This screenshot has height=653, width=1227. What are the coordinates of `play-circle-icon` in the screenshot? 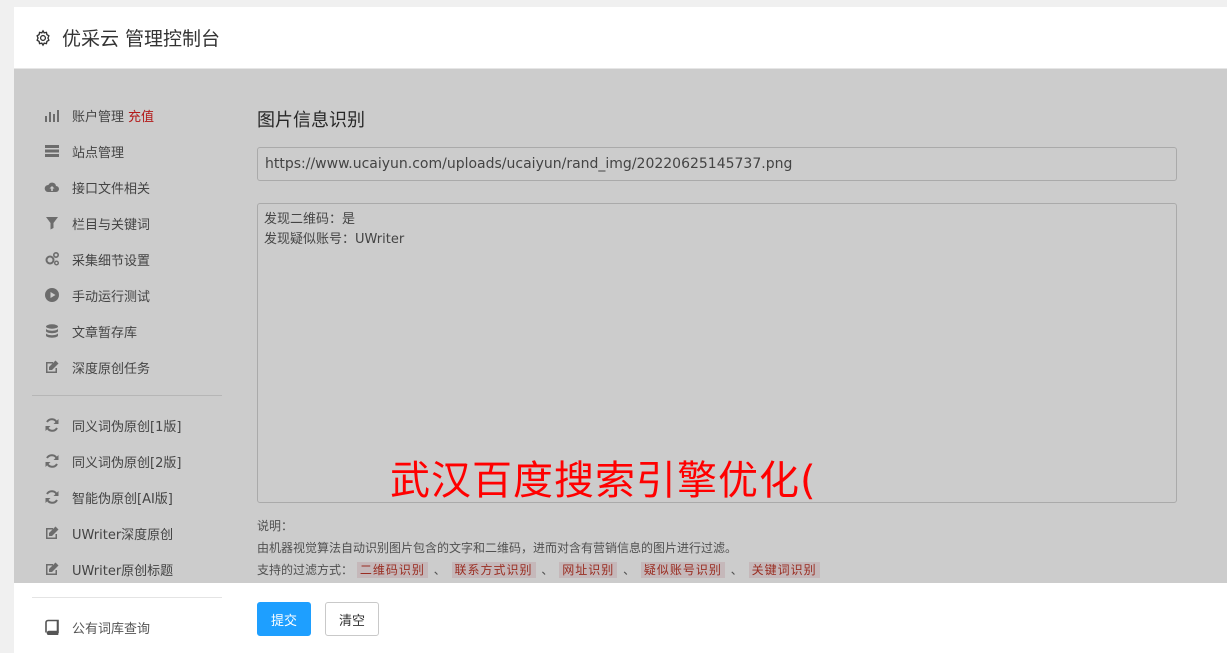 It's located at (52, 295).